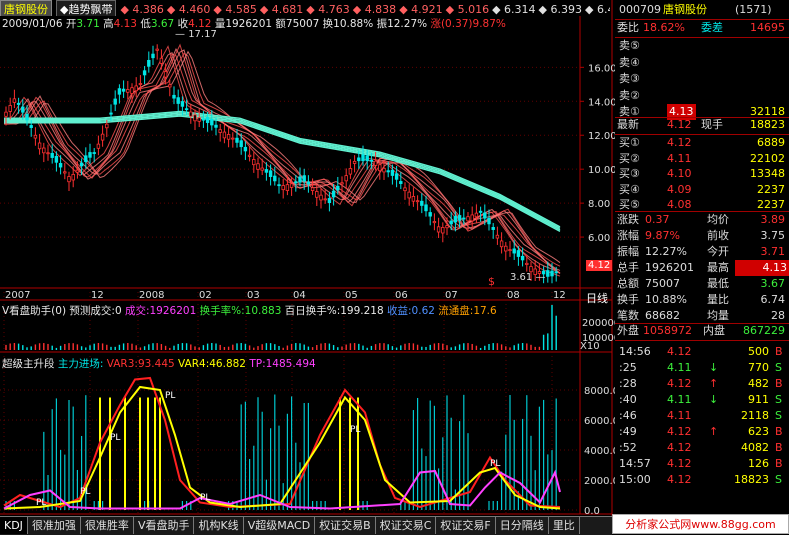 The width and height of the screenshot is (789, 535). What do you see at coordinates (522, 525) in the screenshot?
I see `tab-9: 日分隔线` at bounding box center [522, 525].